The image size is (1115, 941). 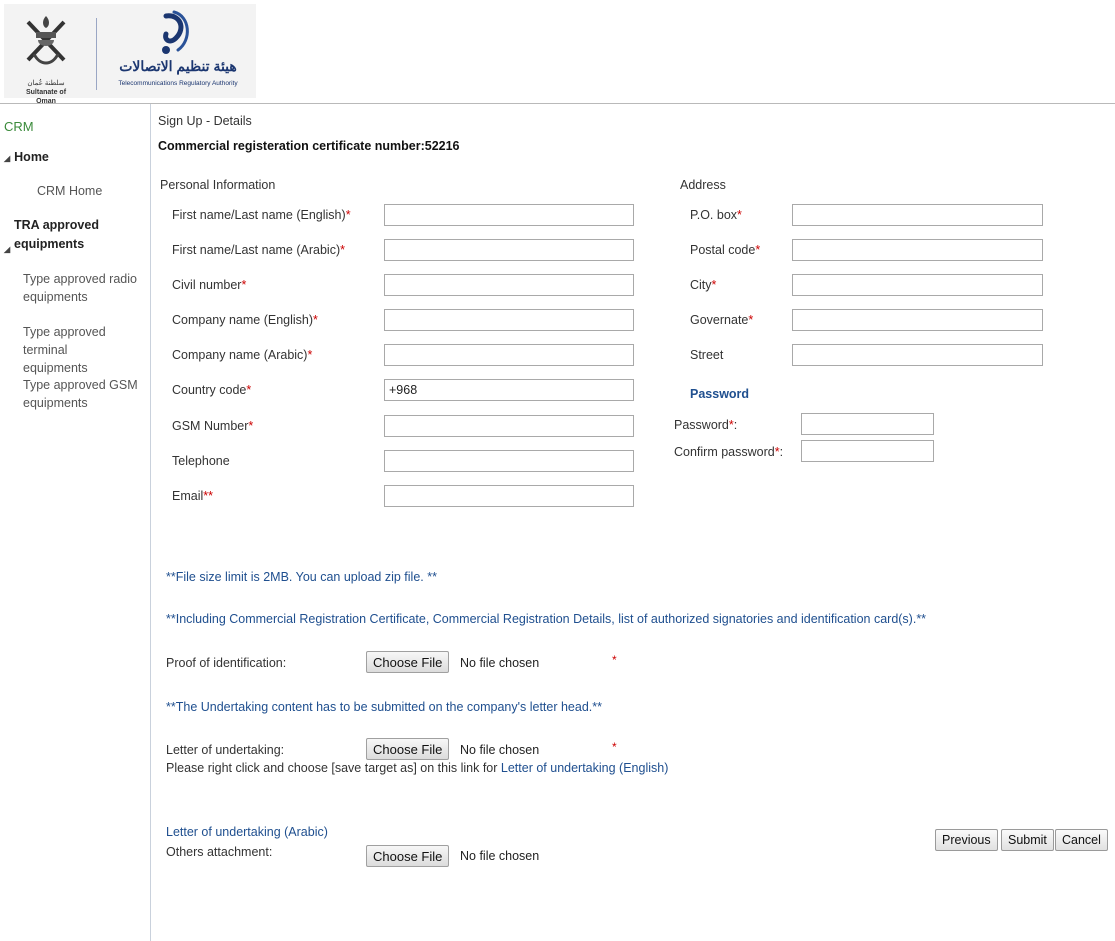 What do you see at coordinates (218, 185) in the screenshot?
I see `personal-info-title: Personal Information` at bounding box center [218, 185].